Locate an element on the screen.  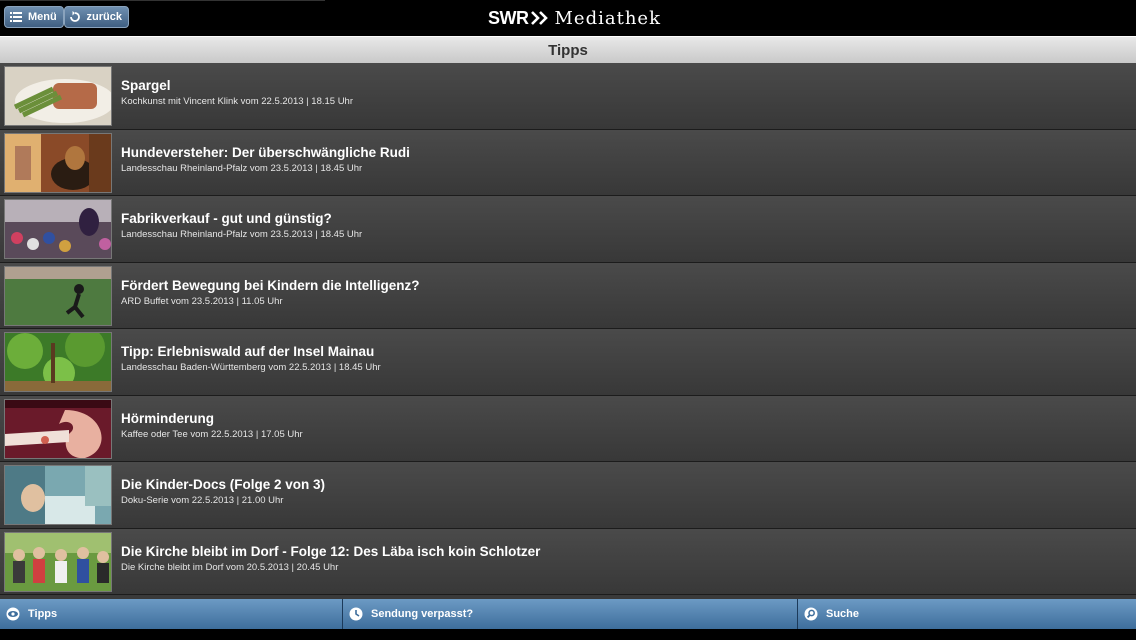
item-title: Spargel is located at coordinates (146, 85).